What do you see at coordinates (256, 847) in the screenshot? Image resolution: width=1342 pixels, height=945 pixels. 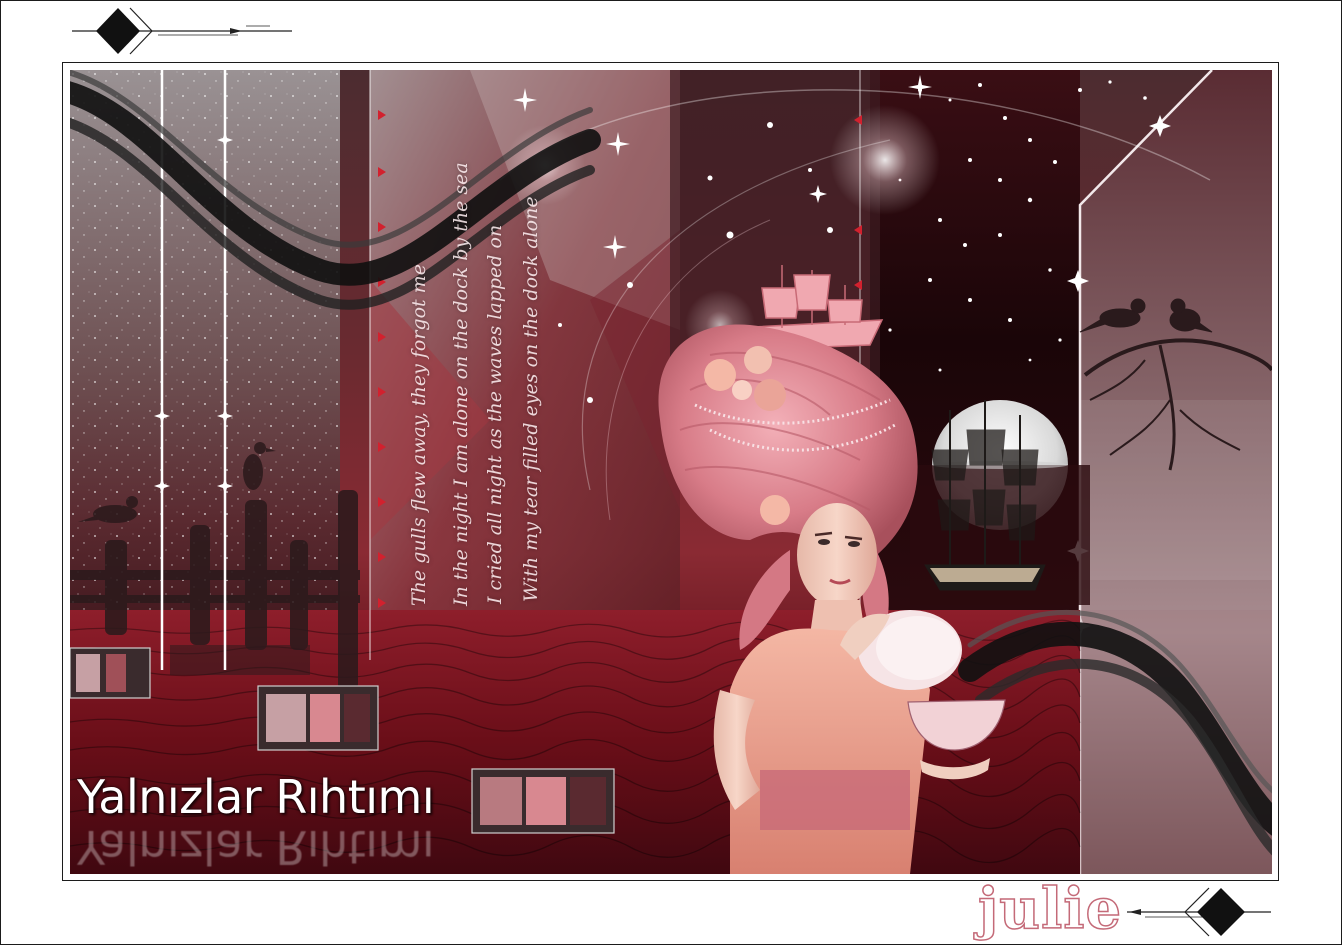 I see `title-reflection: Yalnızlar Rıhtımı` at bounding box center [256, 847].